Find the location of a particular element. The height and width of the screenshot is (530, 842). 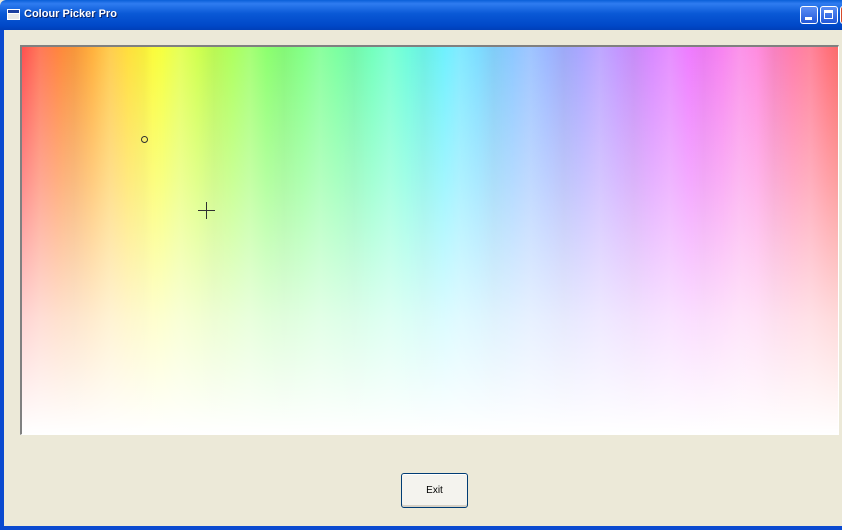

window-frame-bottom is located at coordinates (421, 528).